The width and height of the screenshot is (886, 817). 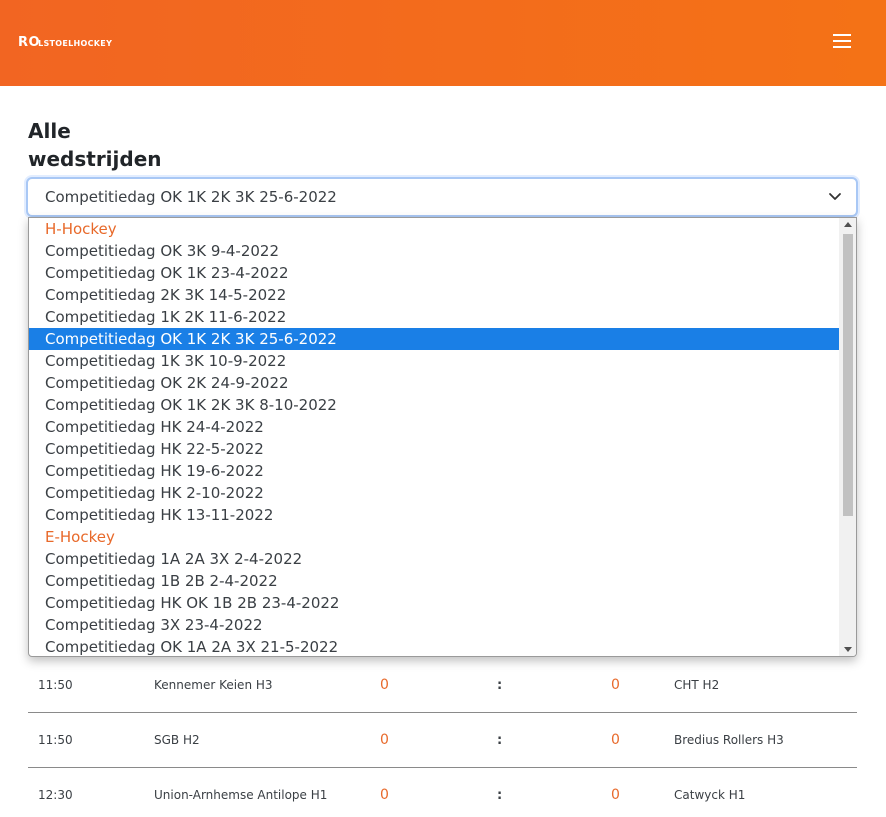 What do you see at coordinates (434, 603) in the screenshot?
I see `dropdown-option: Competitiedag HK OK 1B 2B 23-4-2022` at bounding box center [434, 603].